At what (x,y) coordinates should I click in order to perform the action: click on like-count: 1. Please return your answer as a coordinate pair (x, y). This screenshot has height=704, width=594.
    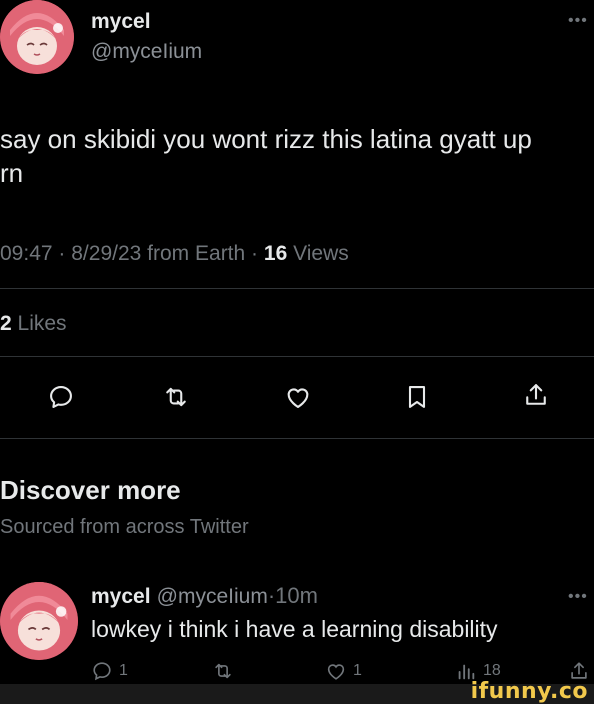
    Looking at the image, I should click on (357, 670).